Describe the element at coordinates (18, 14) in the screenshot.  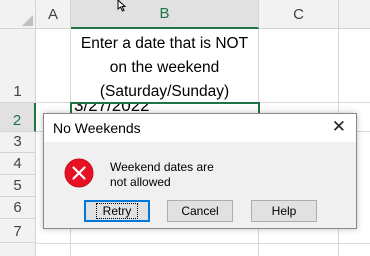
I see `select-all-corner` at that location.